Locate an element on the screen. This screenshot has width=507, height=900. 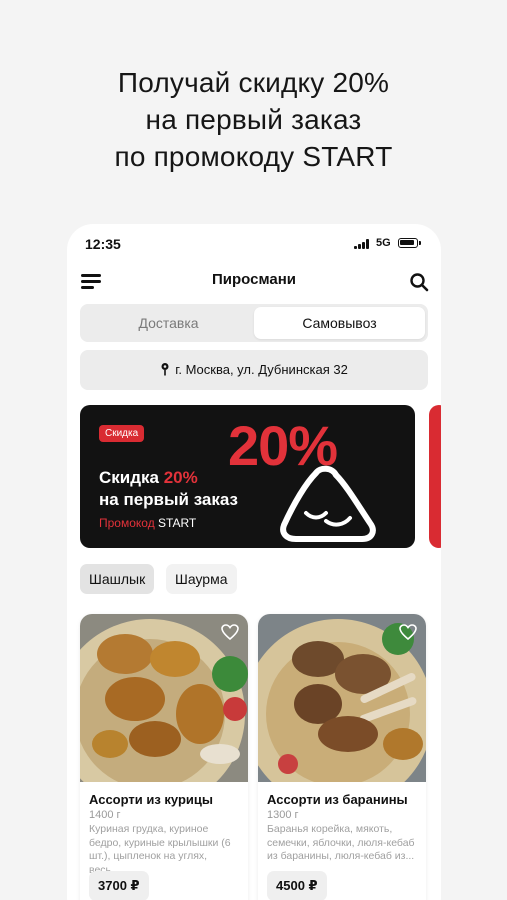
tab-pickup: Самовывоз is located at coordinates (339, 323).